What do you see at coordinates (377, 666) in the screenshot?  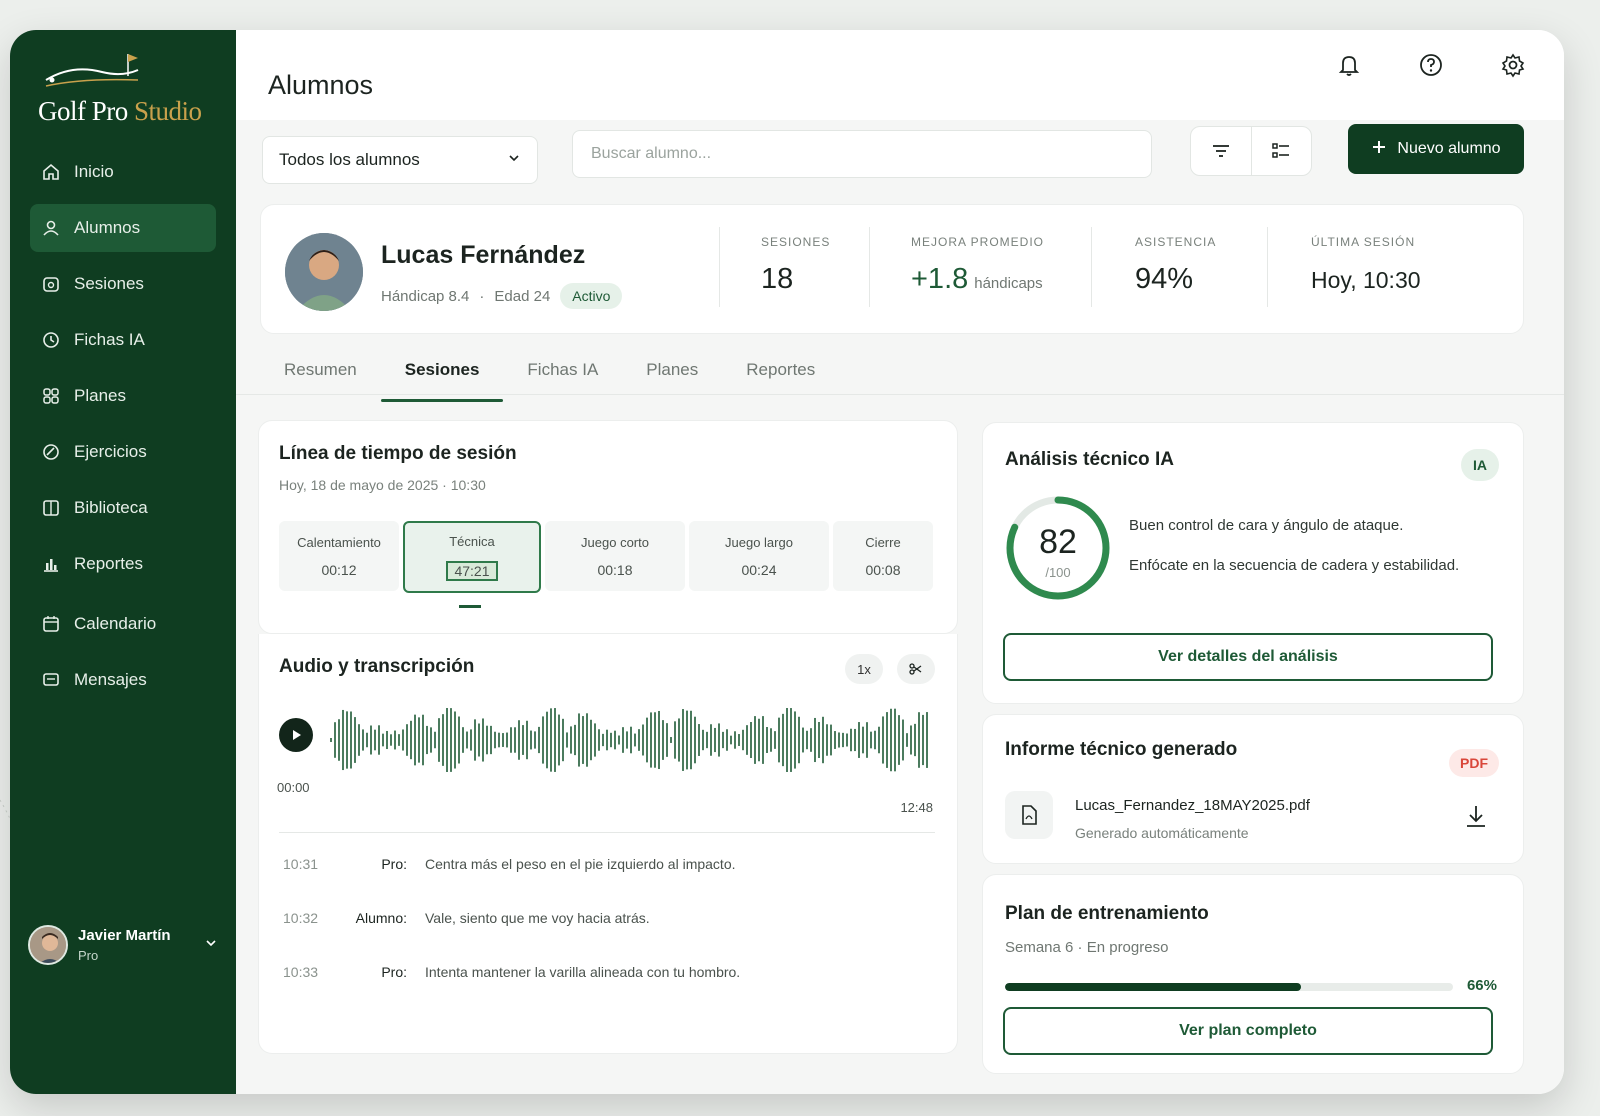 I see `card-title: Audio y transcripción` at bounding box center [377, 666].